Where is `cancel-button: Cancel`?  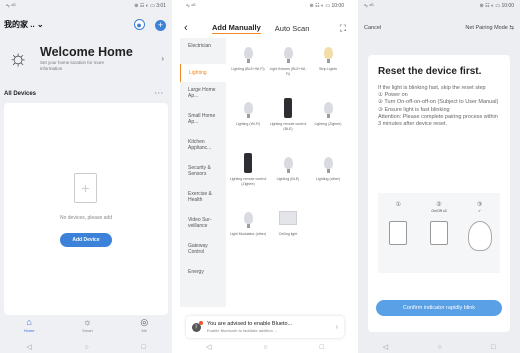
cancel-button: Cancel is located at coordinates (372, 28).